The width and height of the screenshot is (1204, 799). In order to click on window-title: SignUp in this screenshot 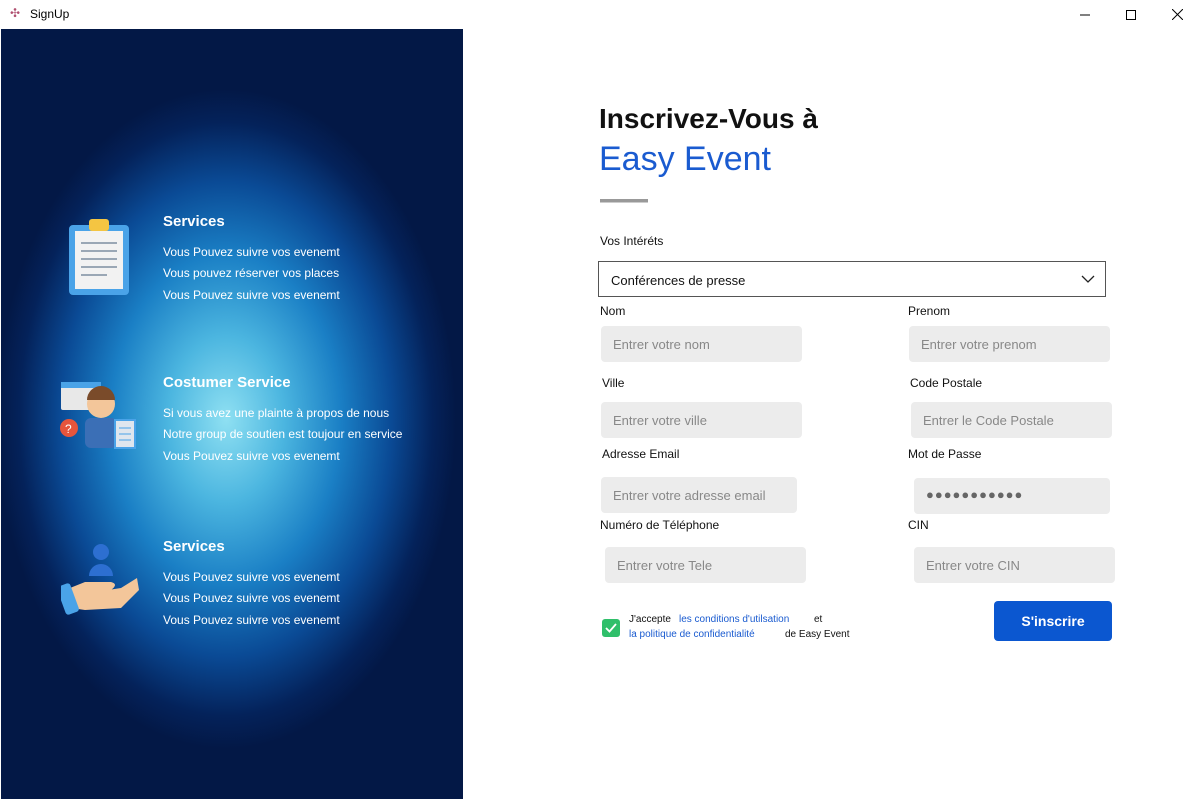, I will do `click(50, 14)`.